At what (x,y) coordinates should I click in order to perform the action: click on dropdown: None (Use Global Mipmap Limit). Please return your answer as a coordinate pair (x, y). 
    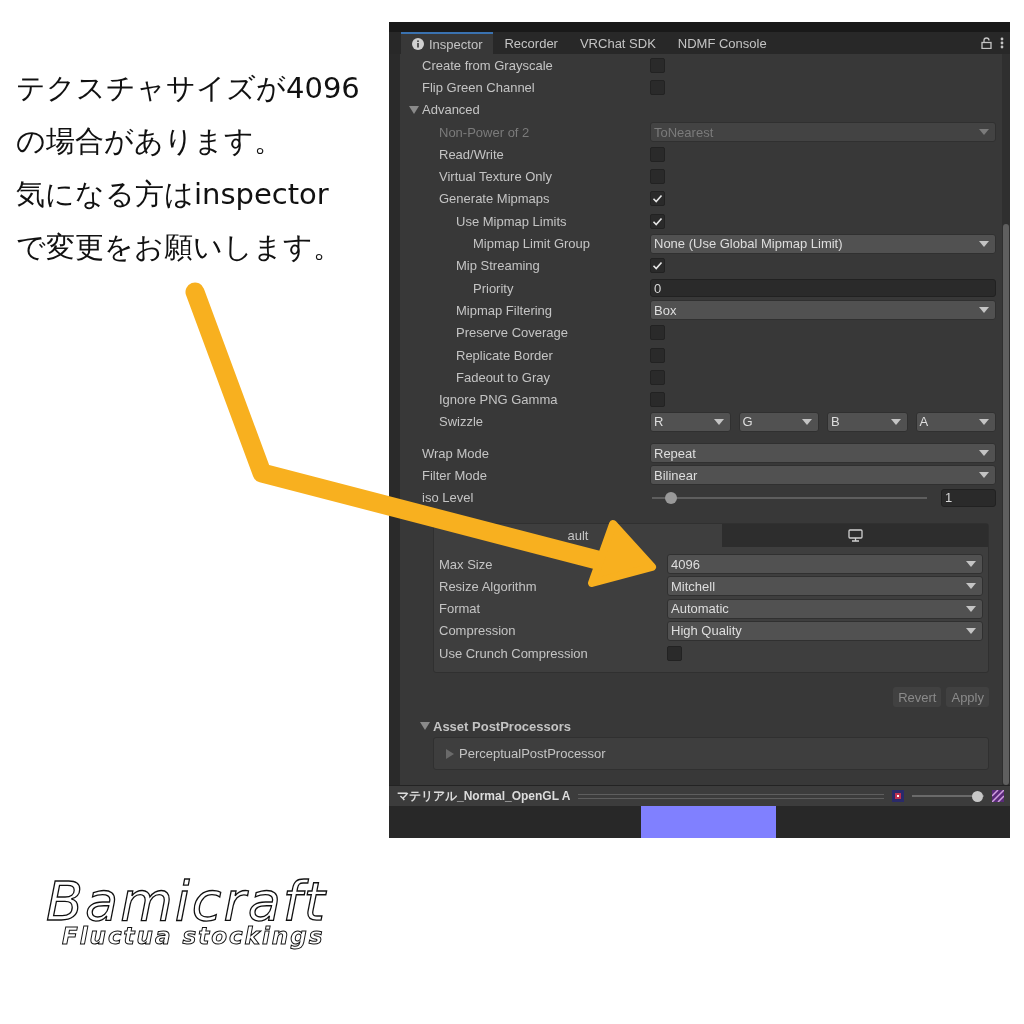
    Looking at the image, I should click on (823, 243).